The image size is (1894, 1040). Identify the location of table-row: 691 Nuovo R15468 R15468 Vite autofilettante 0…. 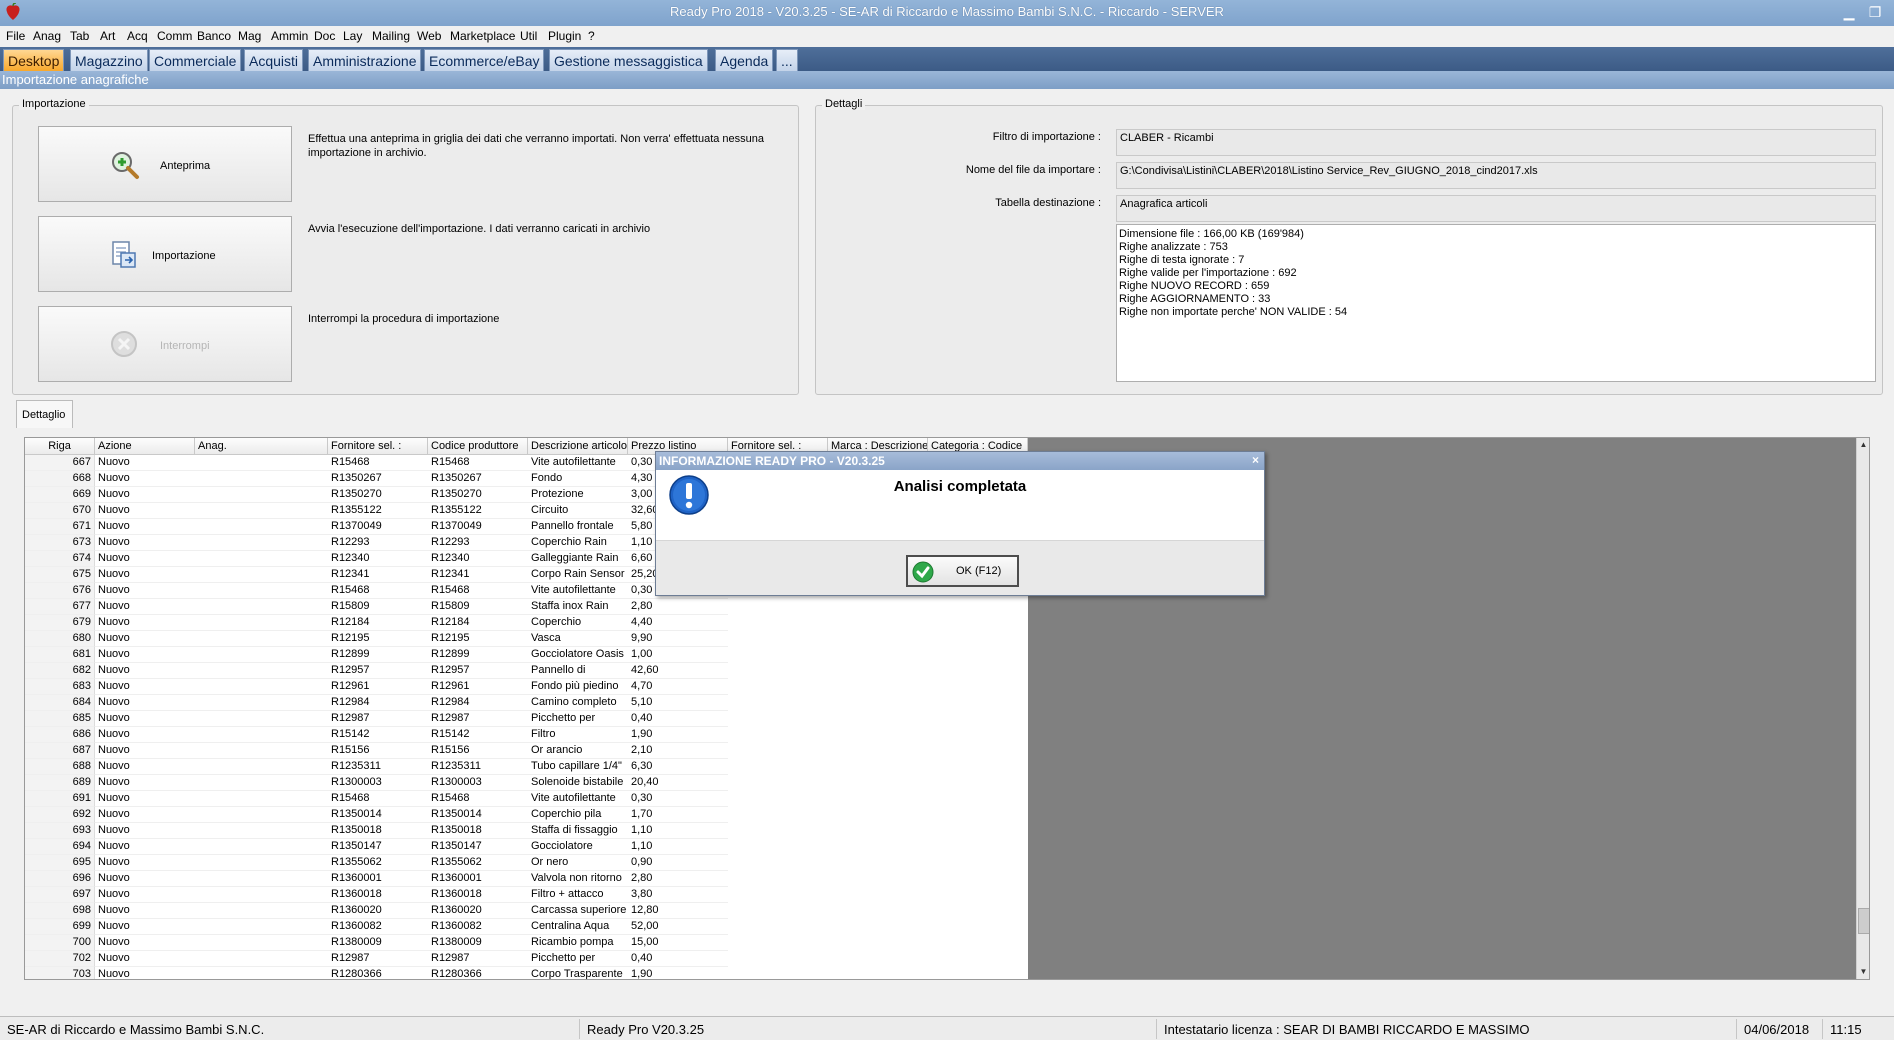
(526, 799).